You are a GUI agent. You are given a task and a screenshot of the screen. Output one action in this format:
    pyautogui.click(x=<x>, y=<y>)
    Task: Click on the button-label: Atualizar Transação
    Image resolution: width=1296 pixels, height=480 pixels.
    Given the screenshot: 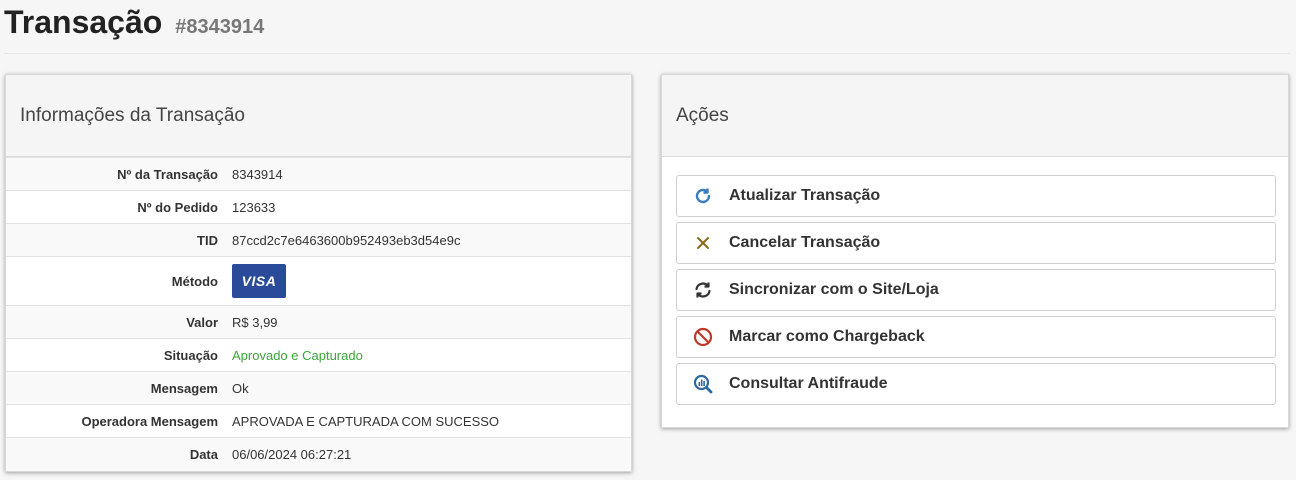 What is the action you would take?
    pyautogui.click(x=805, y=195)
    